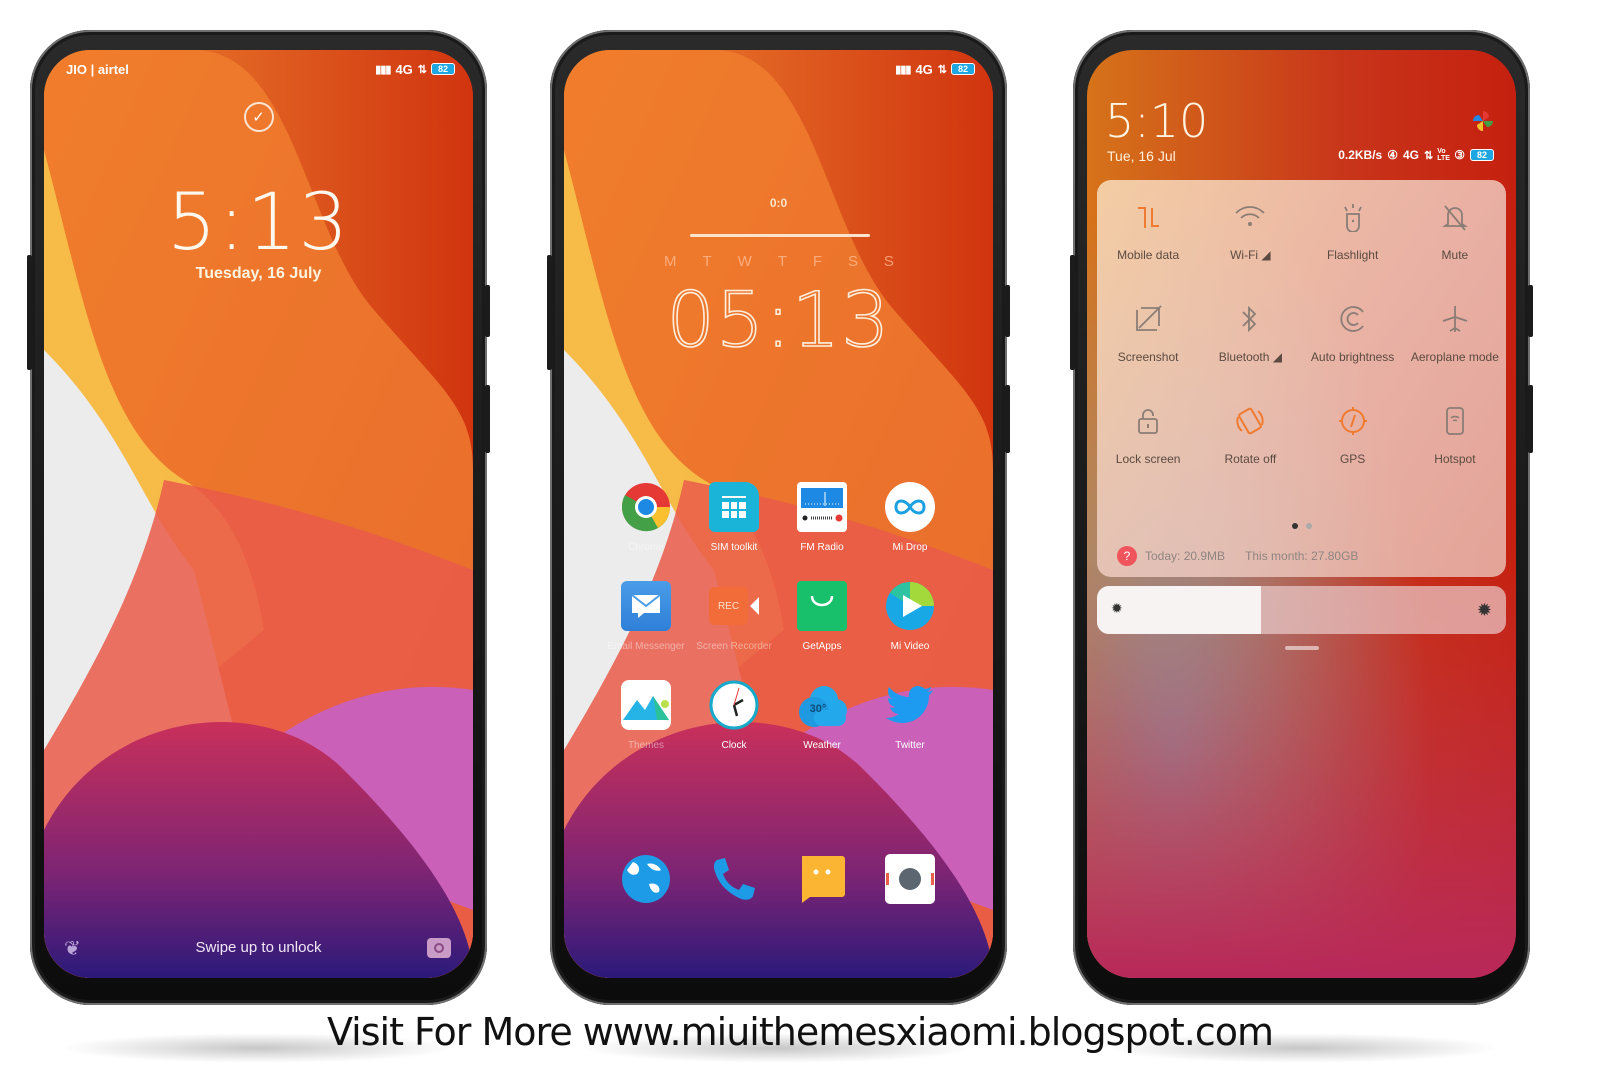  I want to click on net-speed: 0.2KB/s, so click(1360, 155).